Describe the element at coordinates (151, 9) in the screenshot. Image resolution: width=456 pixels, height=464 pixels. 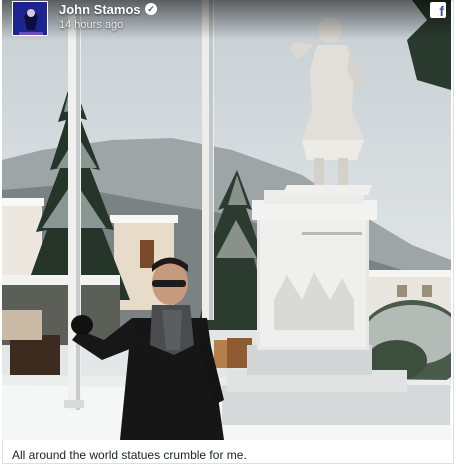
I see `verified-badge-icon: ✓` at that location.